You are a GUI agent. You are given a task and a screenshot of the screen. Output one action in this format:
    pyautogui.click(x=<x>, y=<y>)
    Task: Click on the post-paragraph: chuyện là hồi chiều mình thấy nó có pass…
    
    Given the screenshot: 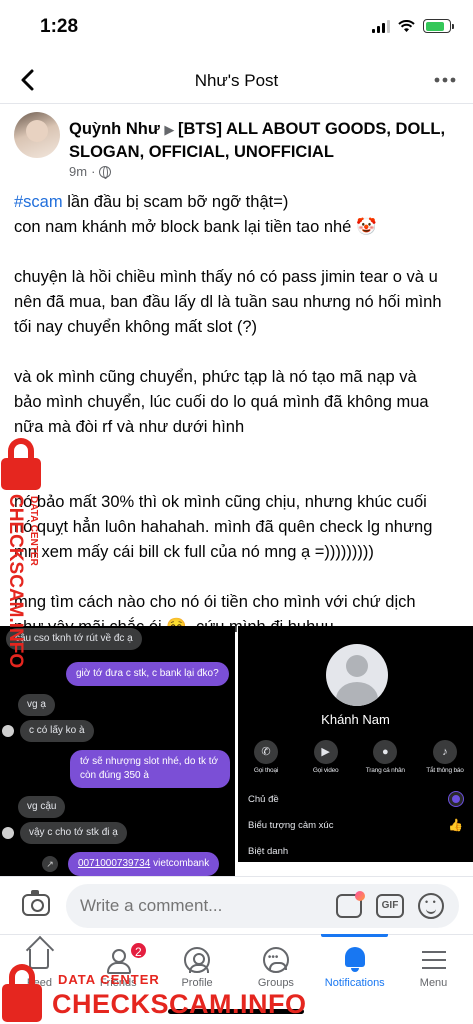 What is the action you would take?
    pyautogui.click(x=228, y=302)
    